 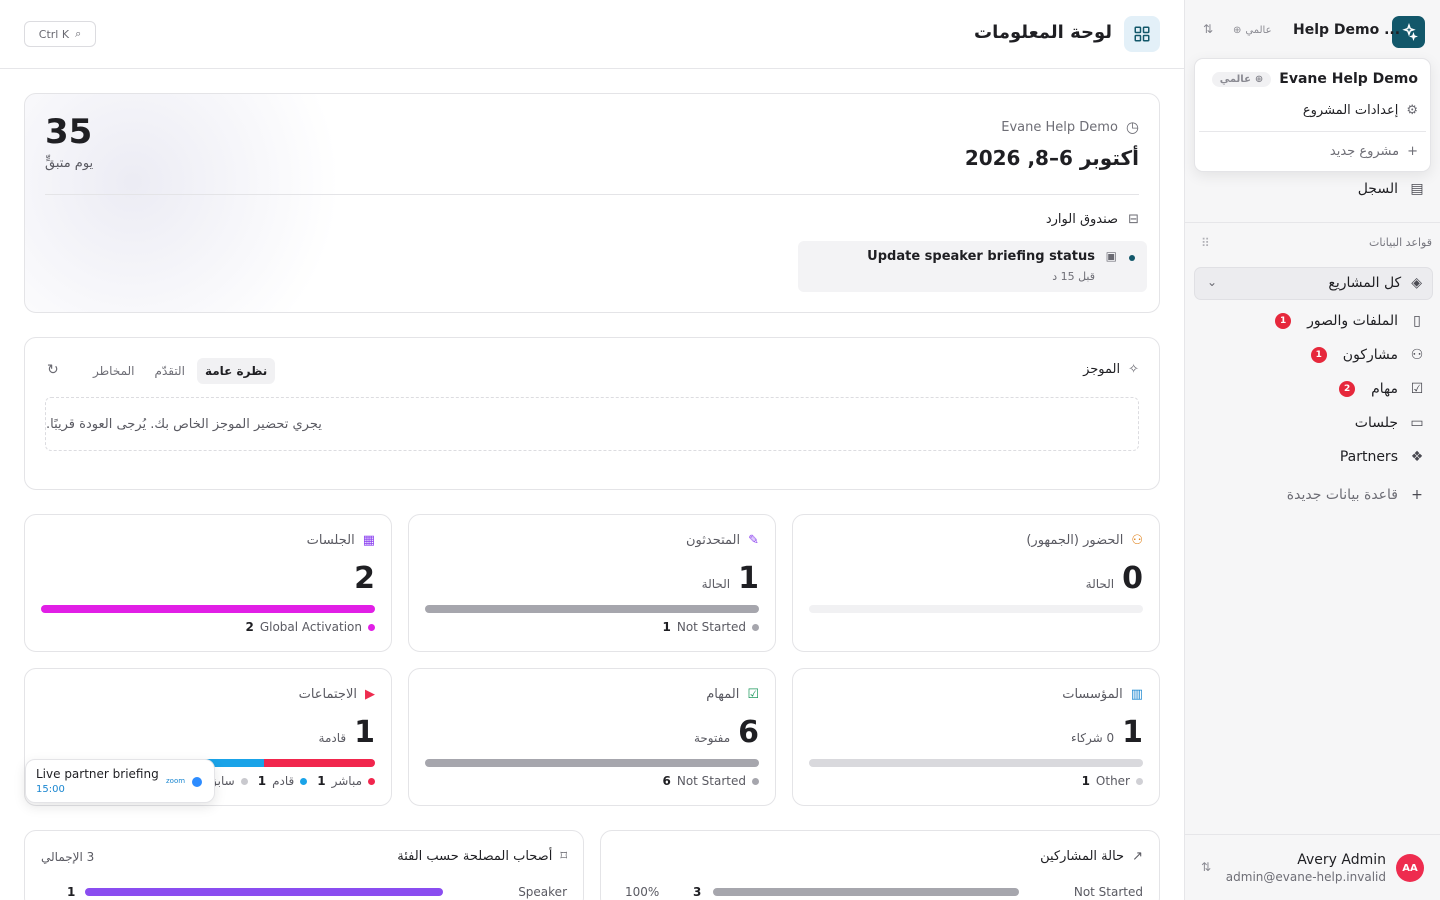 I want to click on audience-icon: ⚇, so click(x=1137, y=540).